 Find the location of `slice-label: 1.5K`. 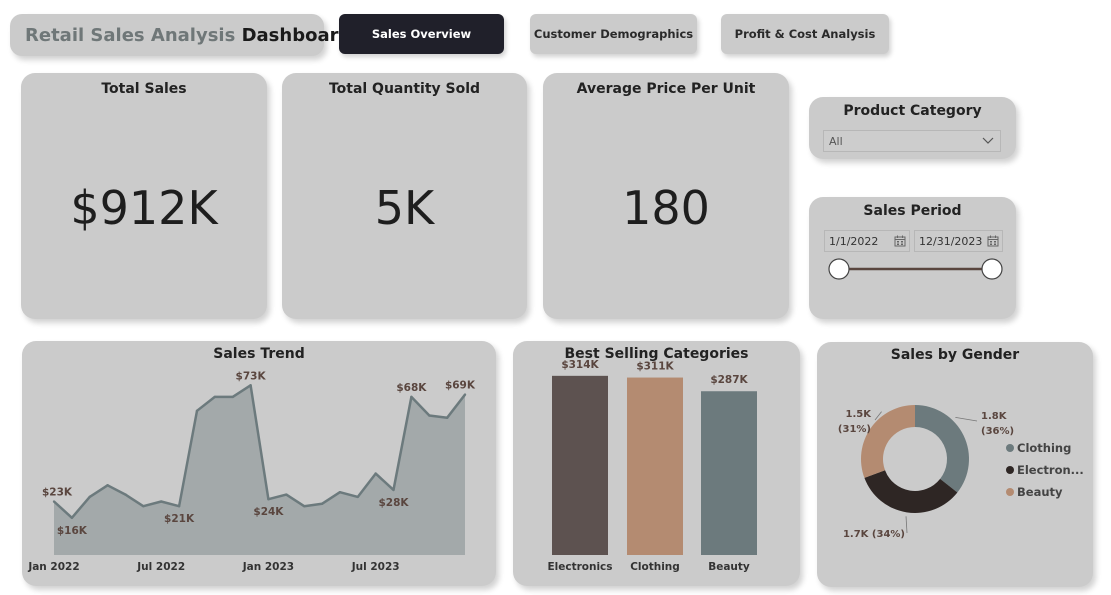

slice-label: 1.5K is located at coordinates (859, 414).